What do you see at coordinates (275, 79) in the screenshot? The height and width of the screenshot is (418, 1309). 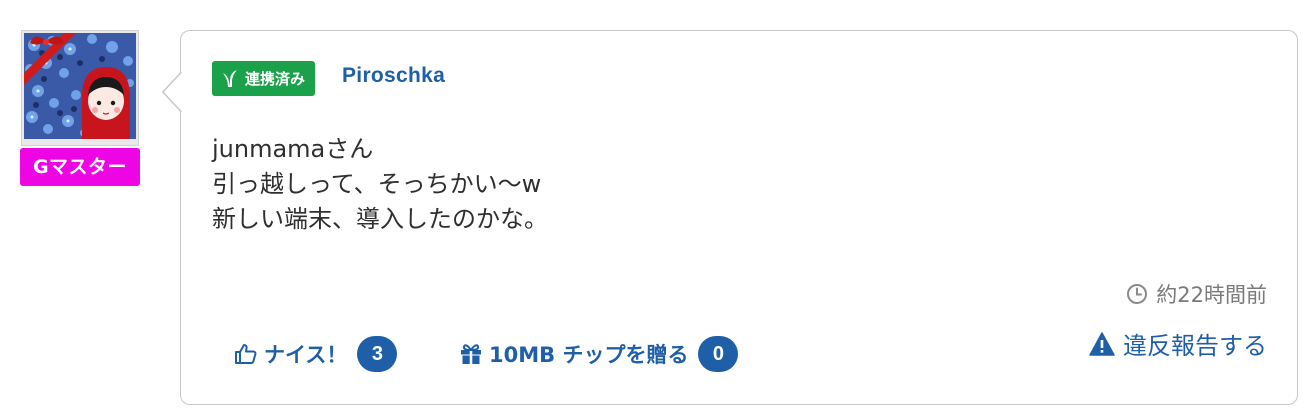 I see `linked-label: 連携済み` at bounding box center [275, 79].